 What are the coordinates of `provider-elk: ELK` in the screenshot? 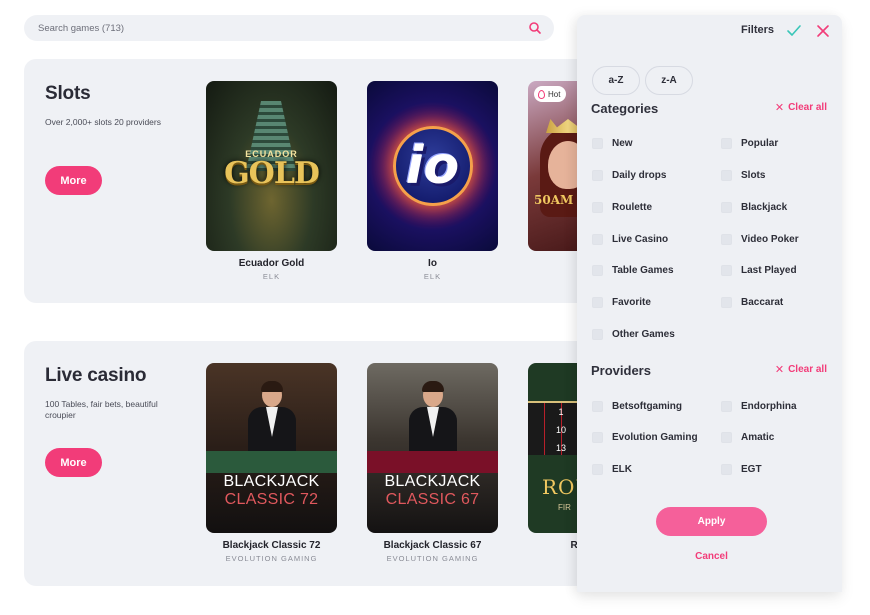 It's located at (612, 469).